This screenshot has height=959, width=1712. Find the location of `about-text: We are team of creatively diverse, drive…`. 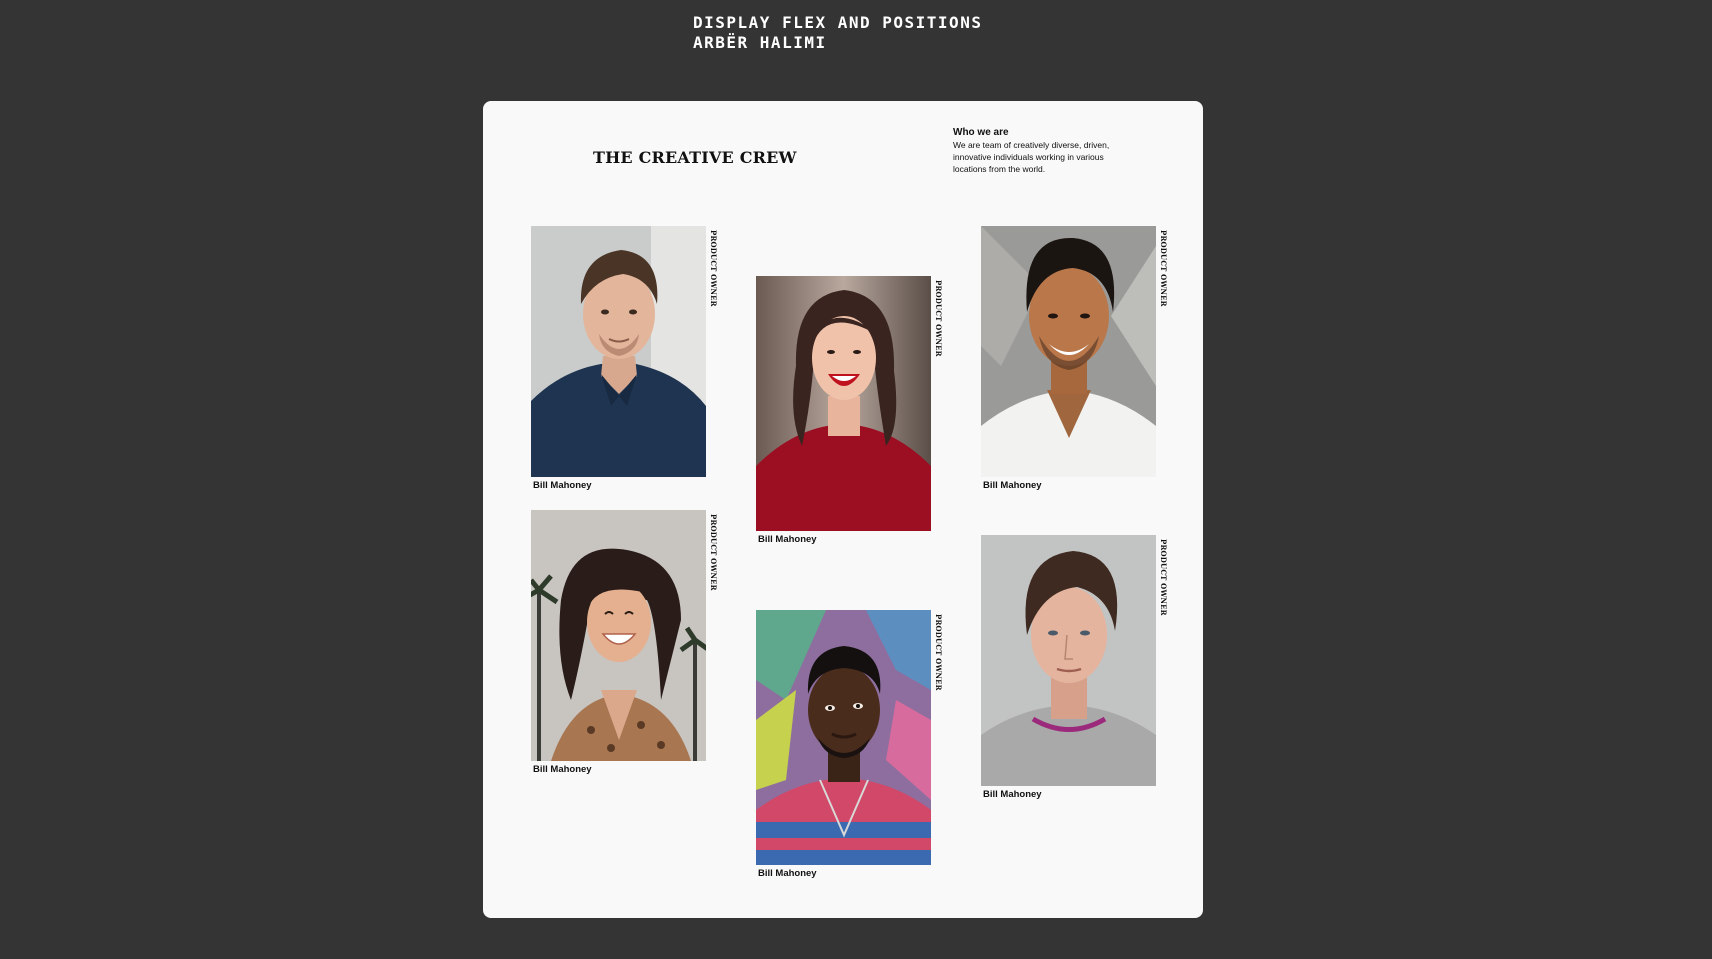

about-text: We are team of creatively diverse, drive… is located at coordinates (1031, 157).